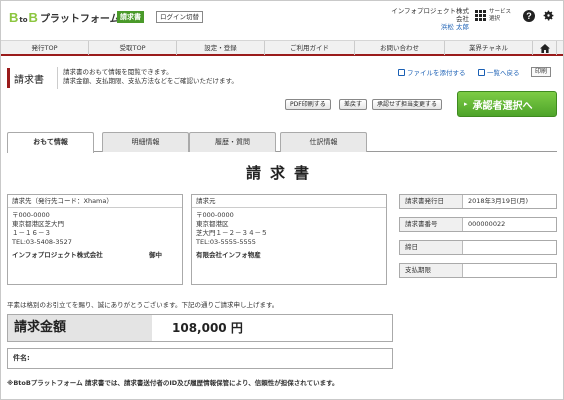  What do you see at coordinates (548, 15) in the screenshot?
I see `gear-icon` at bounding box center [548, 15].